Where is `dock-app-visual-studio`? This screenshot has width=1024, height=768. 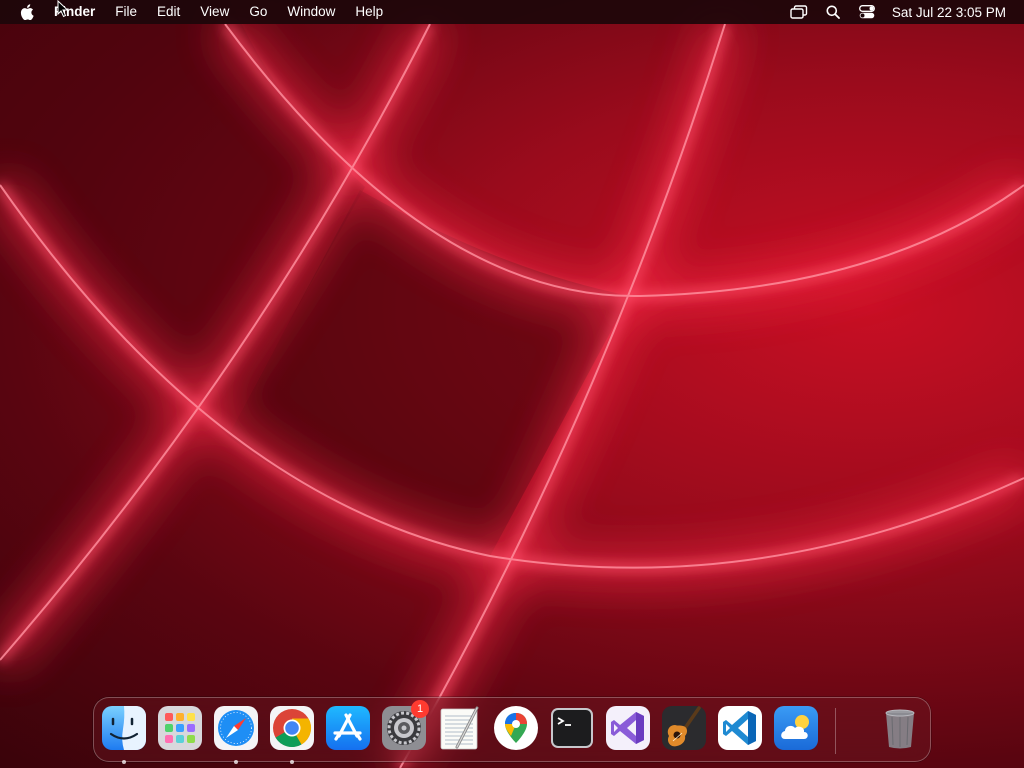
dock-app-visual-studio is located at coordinates (628, 728).